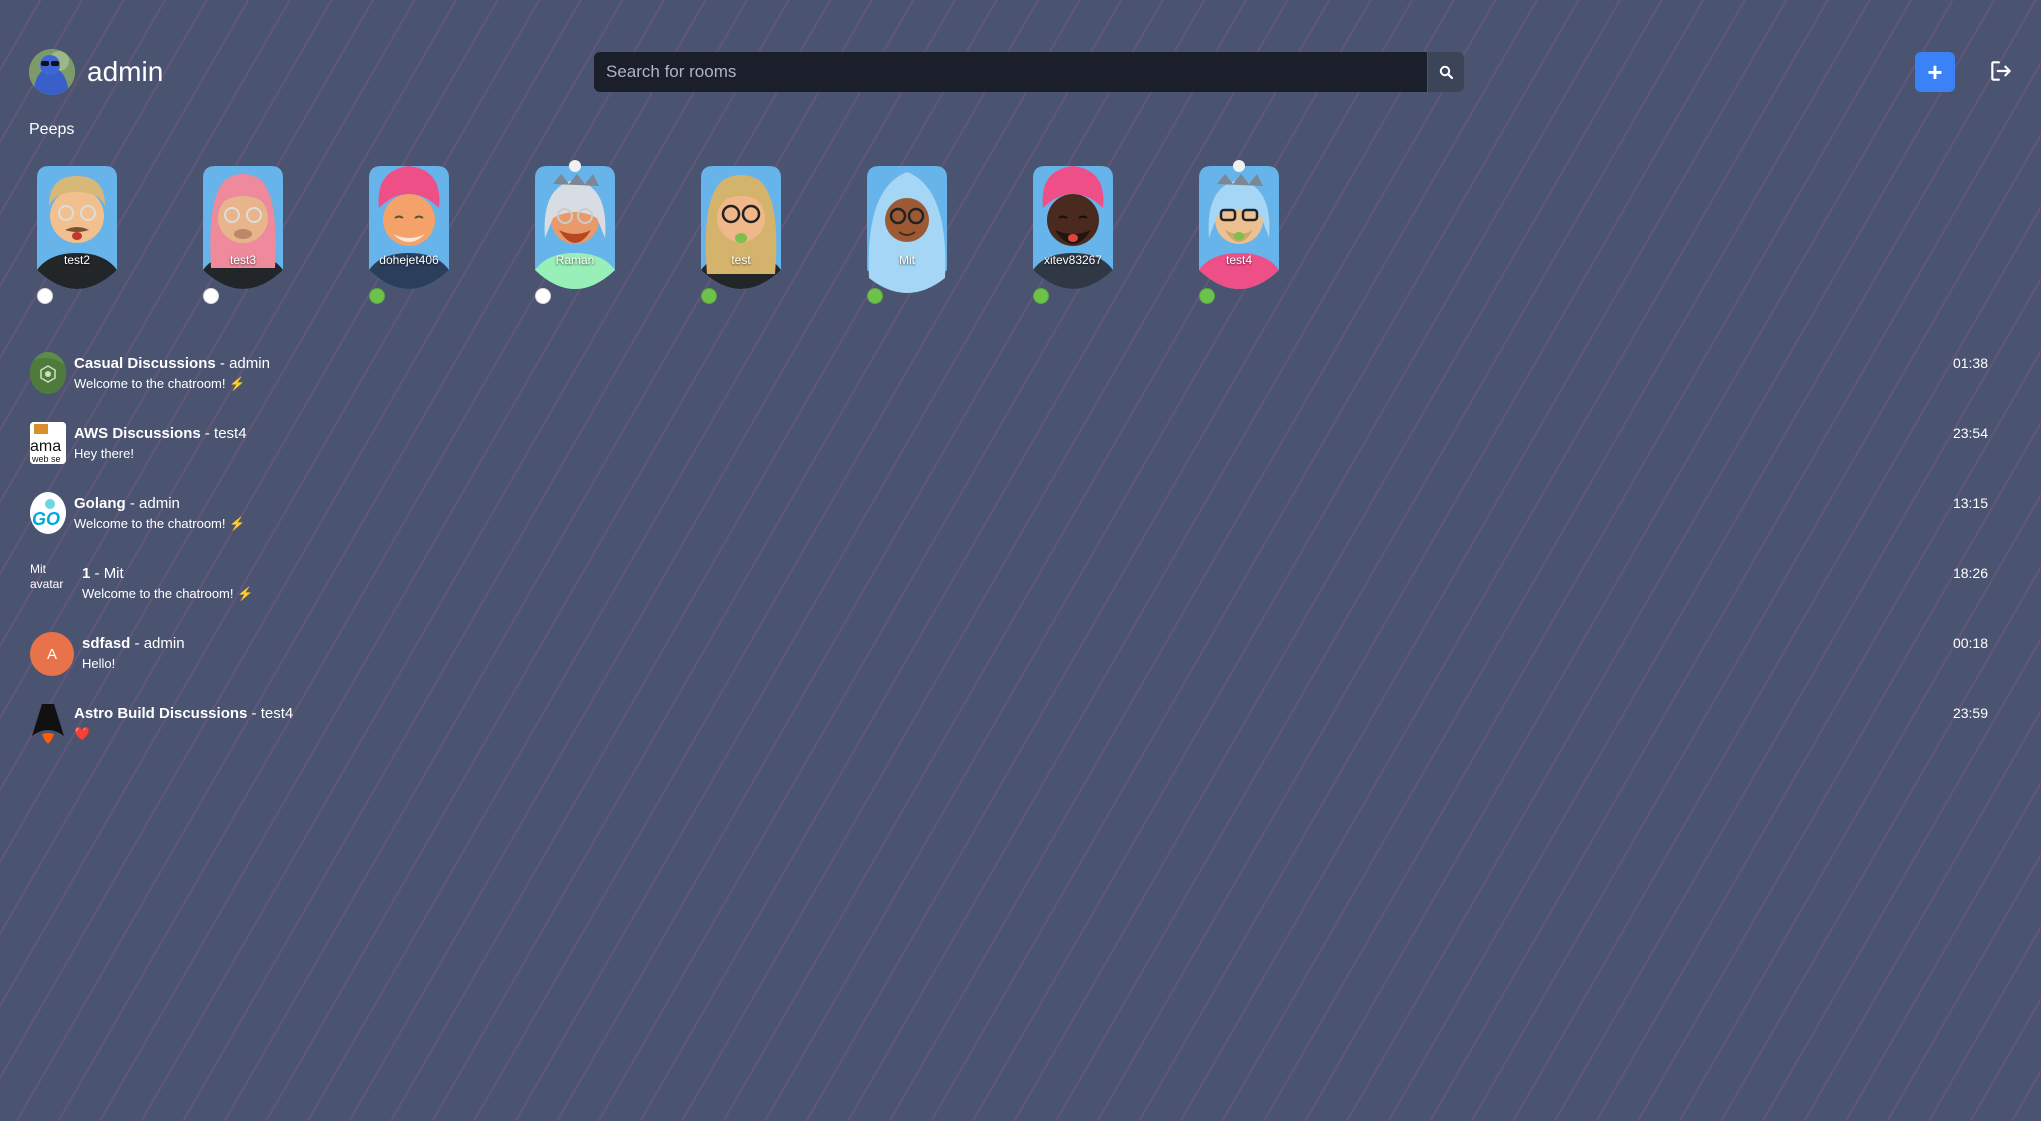  What do you see at coordinates (100, 503) in the screenshot?
I see `room-name: Golang` at bounding box center [100, 503].